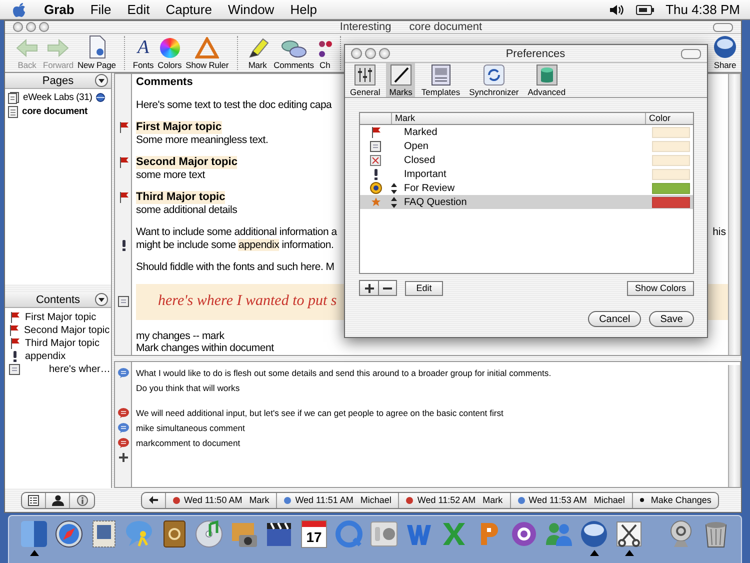 This screenshot has height=563, width=750. What do you see at coordinates (58, 48) in the screenshot?
I see `arrow-right-icon` at bounding box center [58, 48].